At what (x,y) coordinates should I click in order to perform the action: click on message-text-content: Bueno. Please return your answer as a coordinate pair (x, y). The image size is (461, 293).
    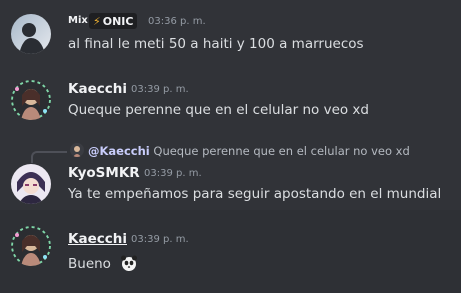
    Looking at the image, I should click on (89, 264).